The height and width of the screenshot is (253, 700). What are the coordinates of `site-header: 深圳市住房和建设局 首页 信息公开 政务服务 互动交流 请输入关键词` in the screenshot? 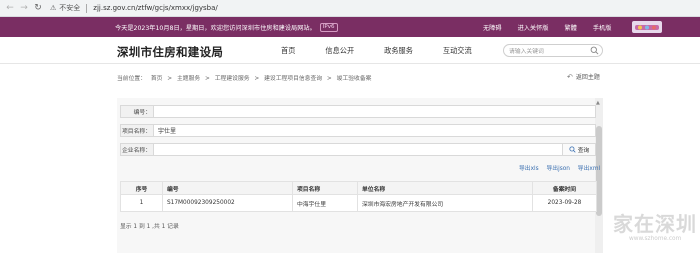 It's located at (350, 50).